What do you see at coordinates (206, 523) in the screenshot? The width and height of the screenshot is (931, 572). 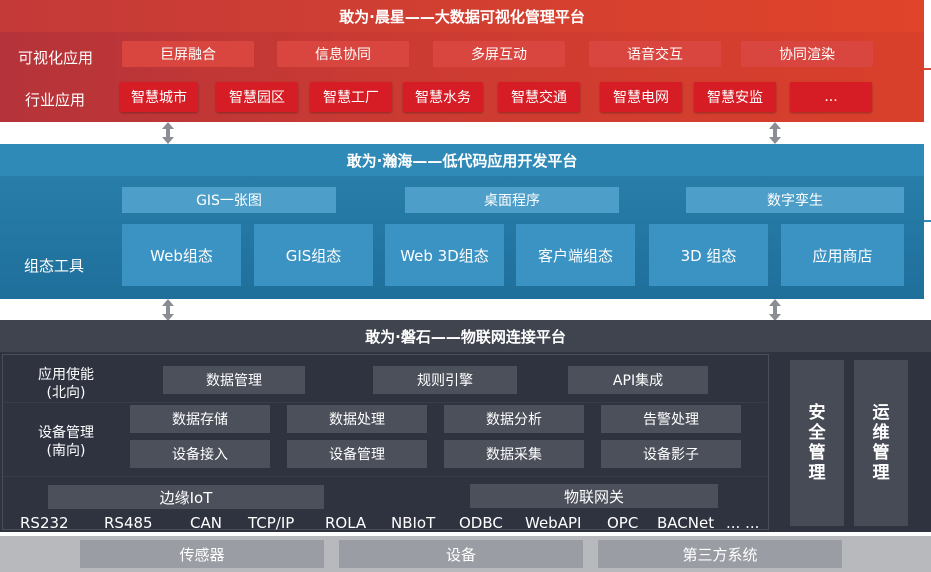 I see `protocol-can: CAN` at bounding box center [206, 523].